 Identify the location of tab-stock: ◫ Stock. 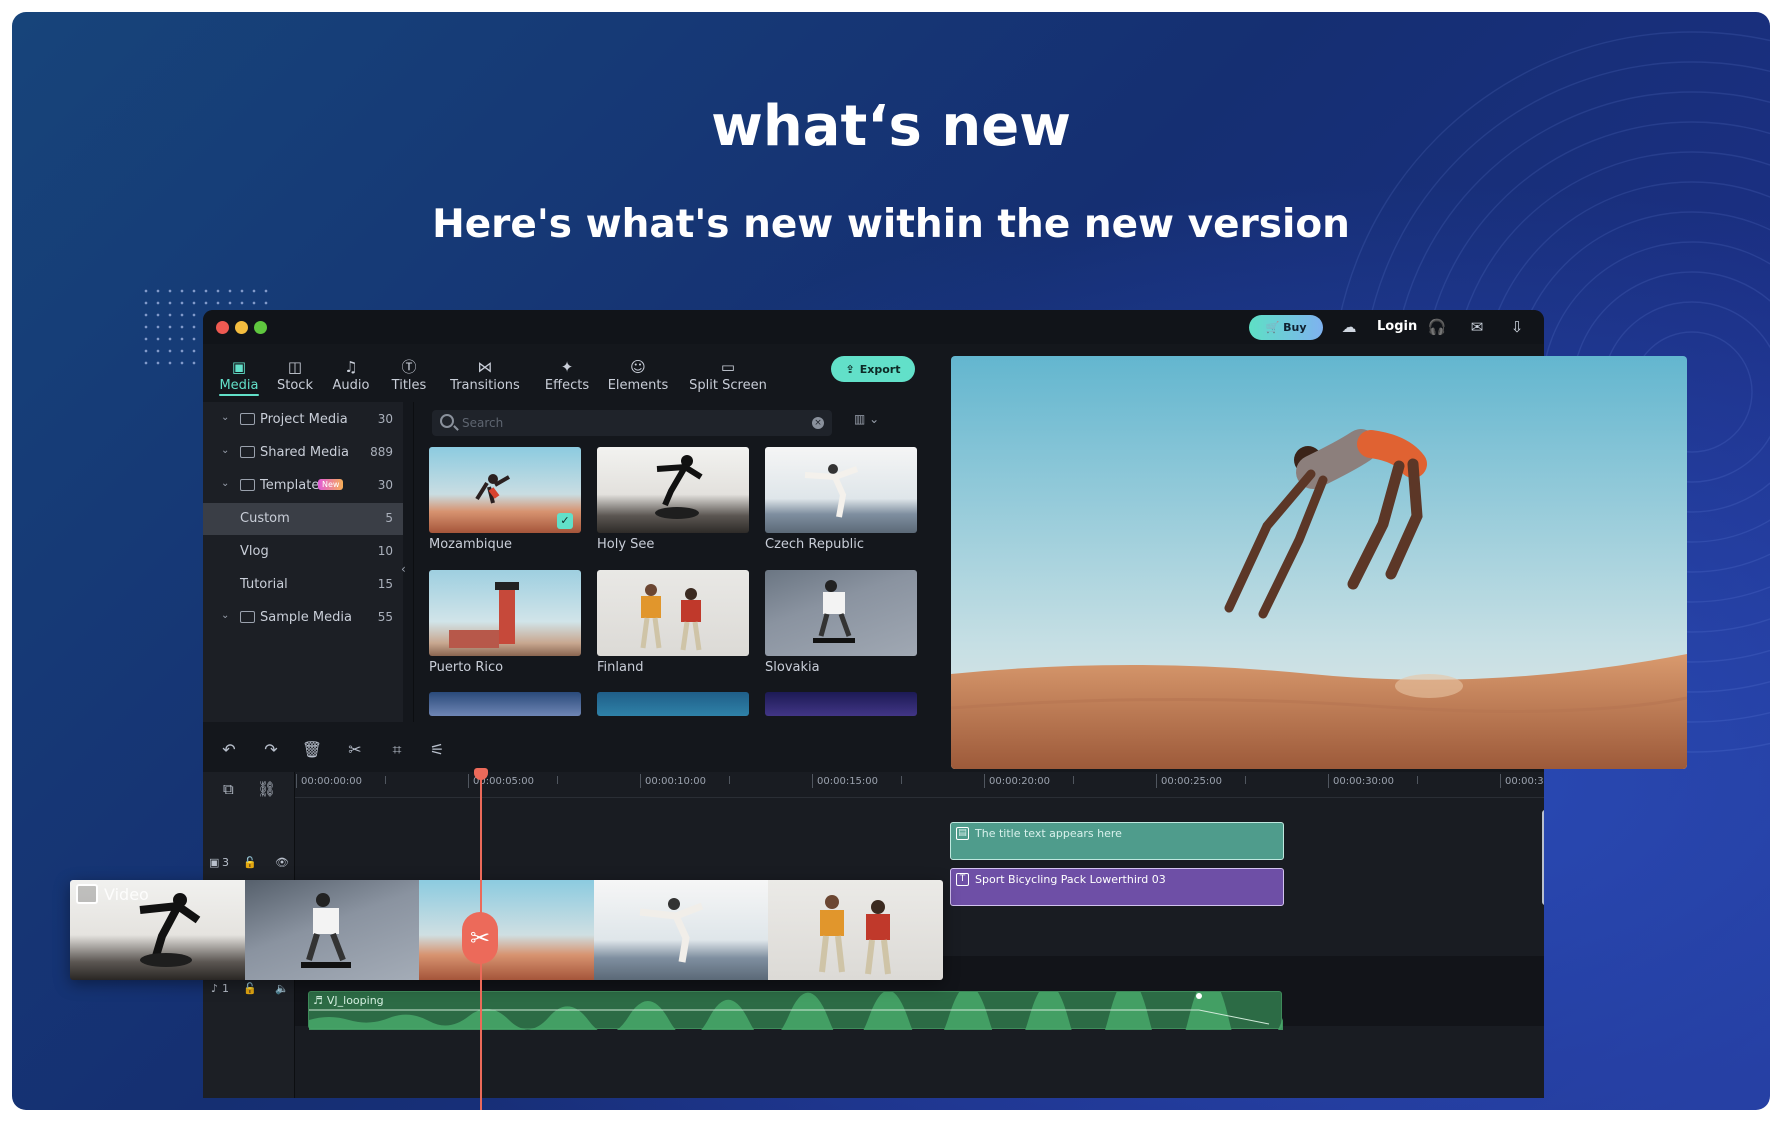
(295, 372).